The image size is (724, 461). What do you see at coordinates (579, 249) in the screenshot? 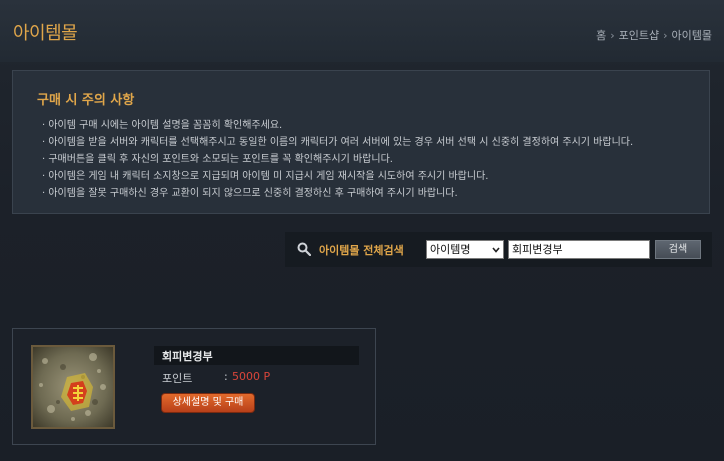
I see `search-input: 회피변경부` at bounding box center [579, 249].